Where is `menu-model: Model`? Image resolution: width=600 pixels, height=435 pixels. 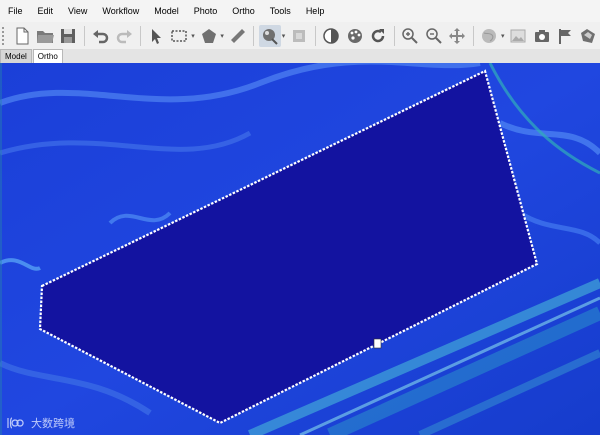 menu-model: Model is located at coordinates (166, 11).